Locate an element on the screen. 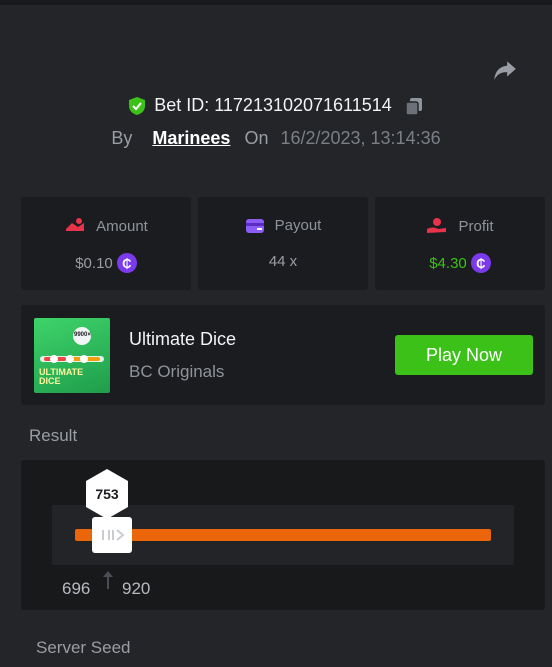 The image size is (552, 667). result-track is located at coordinates (283, 535).